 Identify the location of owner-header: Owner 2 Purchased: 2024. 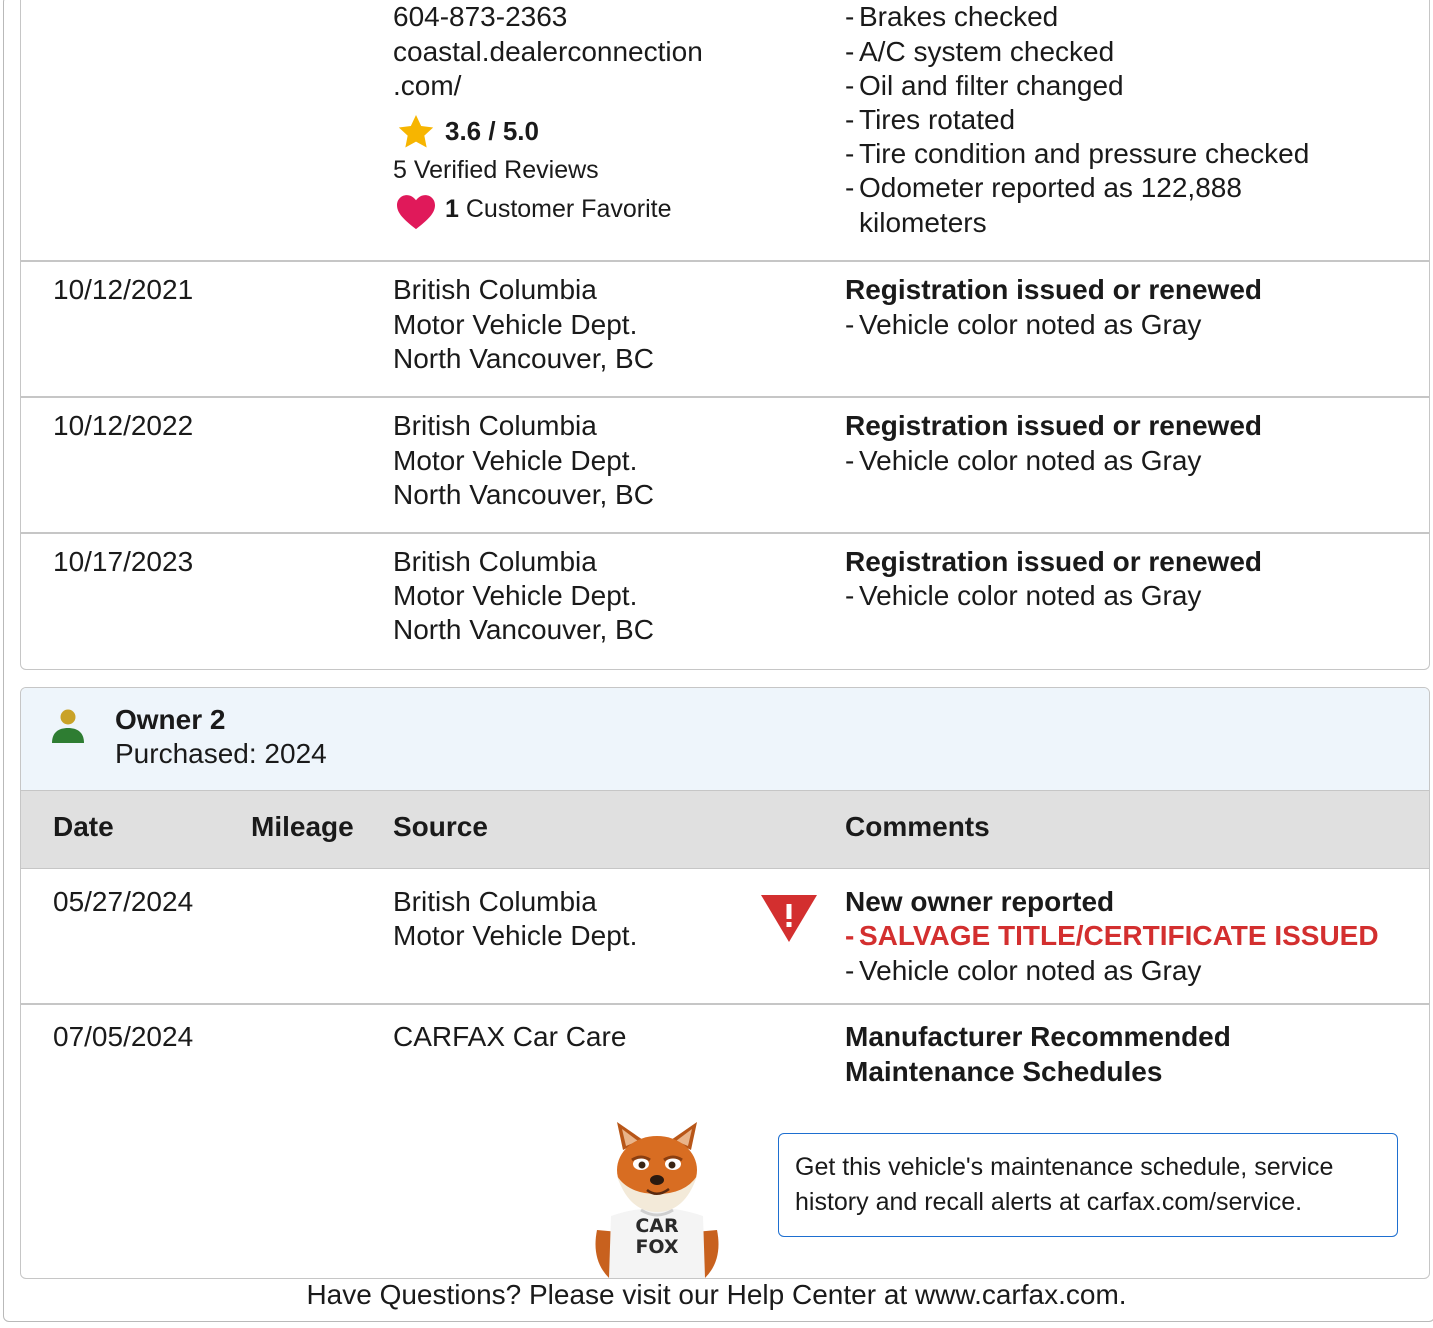
(725, 739).